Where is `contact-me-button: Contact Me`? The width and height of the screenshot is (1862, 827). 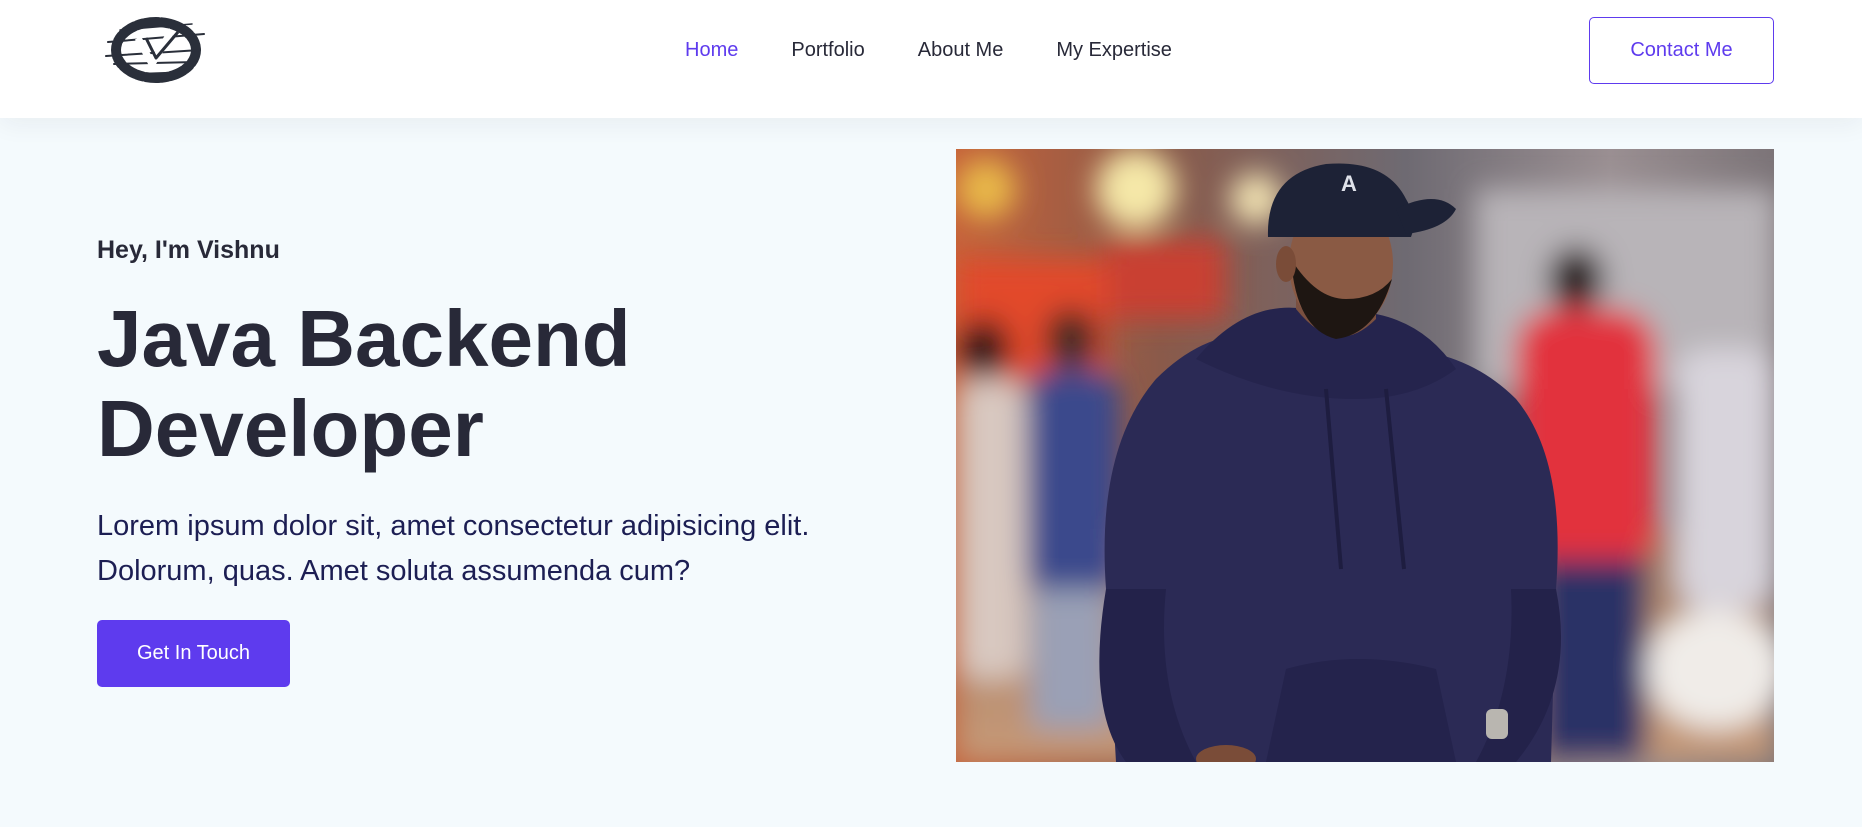
contact-me-button: Contact Me is located at coordinates (1681, 50).